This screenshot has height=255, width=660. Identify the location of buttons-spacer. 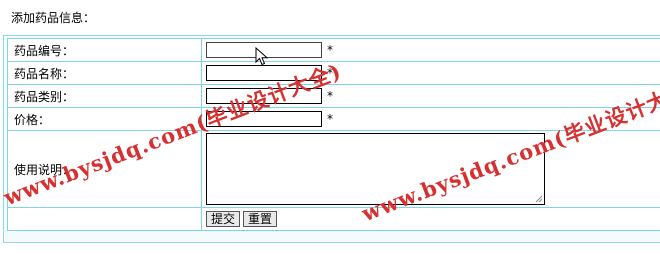
(104, 219).